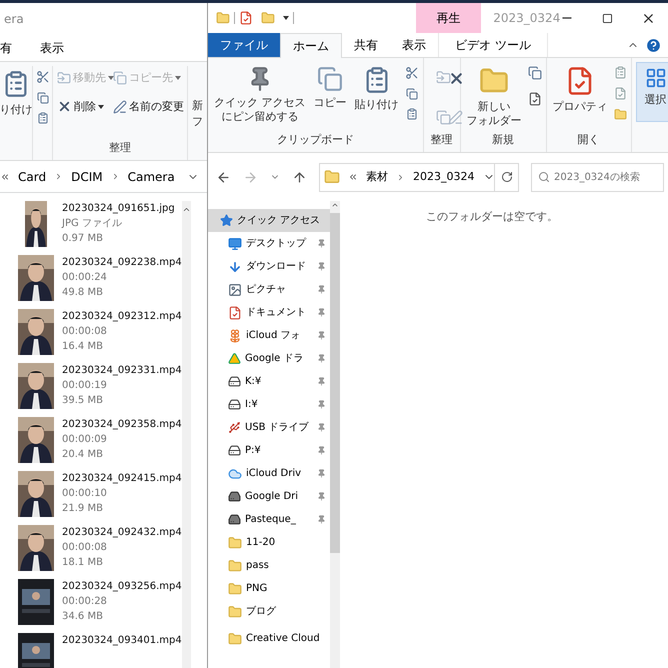 This screenshot has width=668, height=668. I want to click on ribbon-tab: ビデオ ツール, so click(493, 45).